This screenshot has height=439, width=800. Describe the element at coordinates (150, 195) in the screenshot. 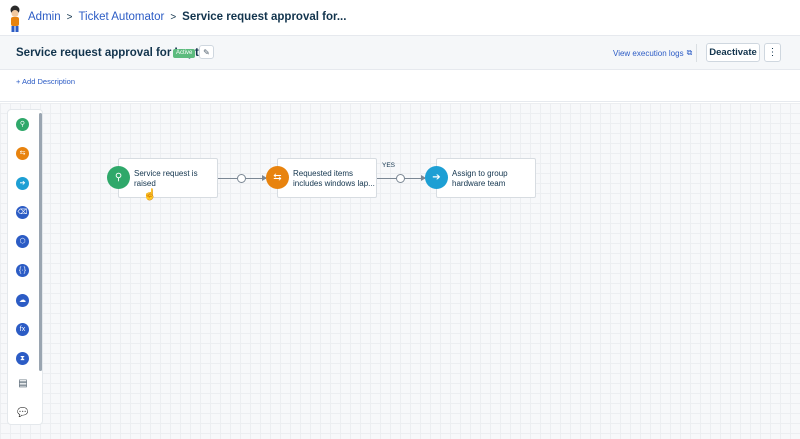

I see `hand-cursor-icon: ☝` at that location.